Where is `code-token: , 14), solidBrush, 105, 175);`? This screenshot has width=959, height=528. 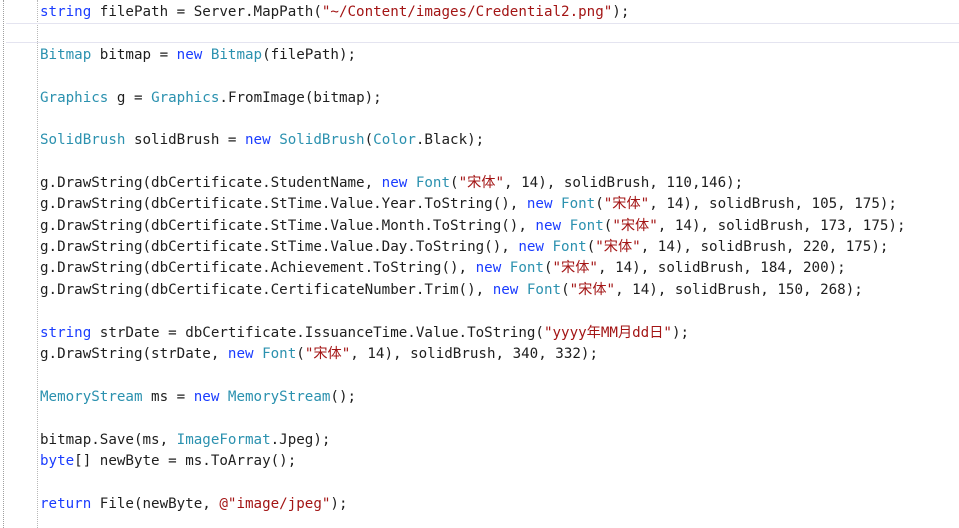 code-token: , 14), solidBrush, 105, 175); is located at coordinates (773, 204).